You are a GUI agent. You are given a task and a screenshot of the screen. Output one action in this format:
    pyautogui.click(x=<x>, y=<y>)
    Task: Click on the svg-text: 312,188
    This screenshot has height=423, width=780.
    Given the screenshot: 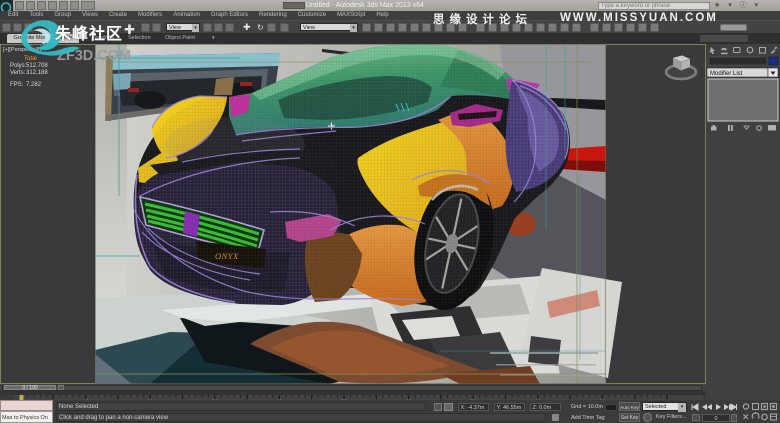 What is the action you would take?
    pyautogui.click(x=37, y=73)
    